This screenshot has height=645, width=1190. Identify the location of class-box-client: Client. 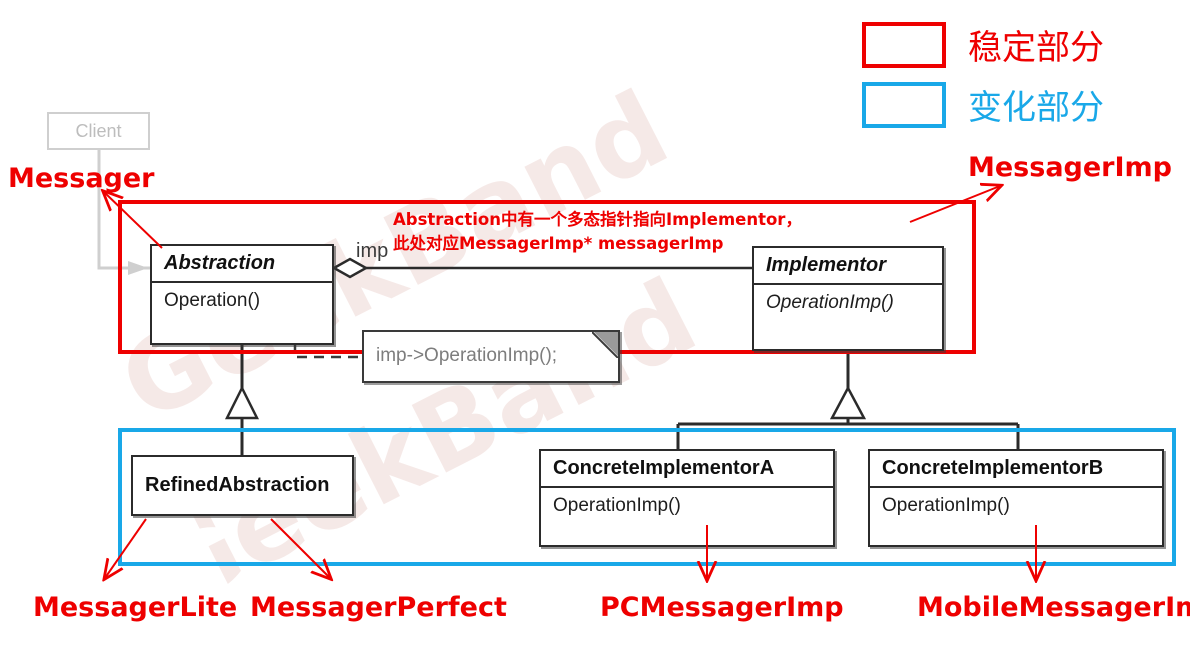
(98, 131).